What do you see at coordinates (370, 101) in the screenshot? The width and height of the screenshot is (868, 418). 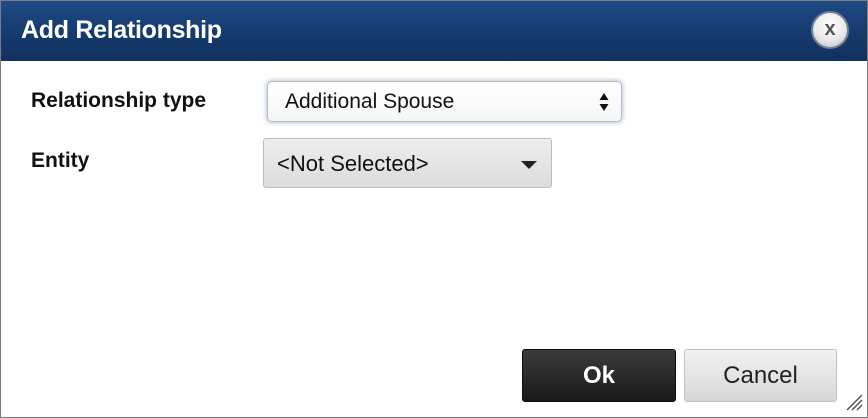 I see `relationship-type-value: Additional Spouse` at bounding box center [370, 101].